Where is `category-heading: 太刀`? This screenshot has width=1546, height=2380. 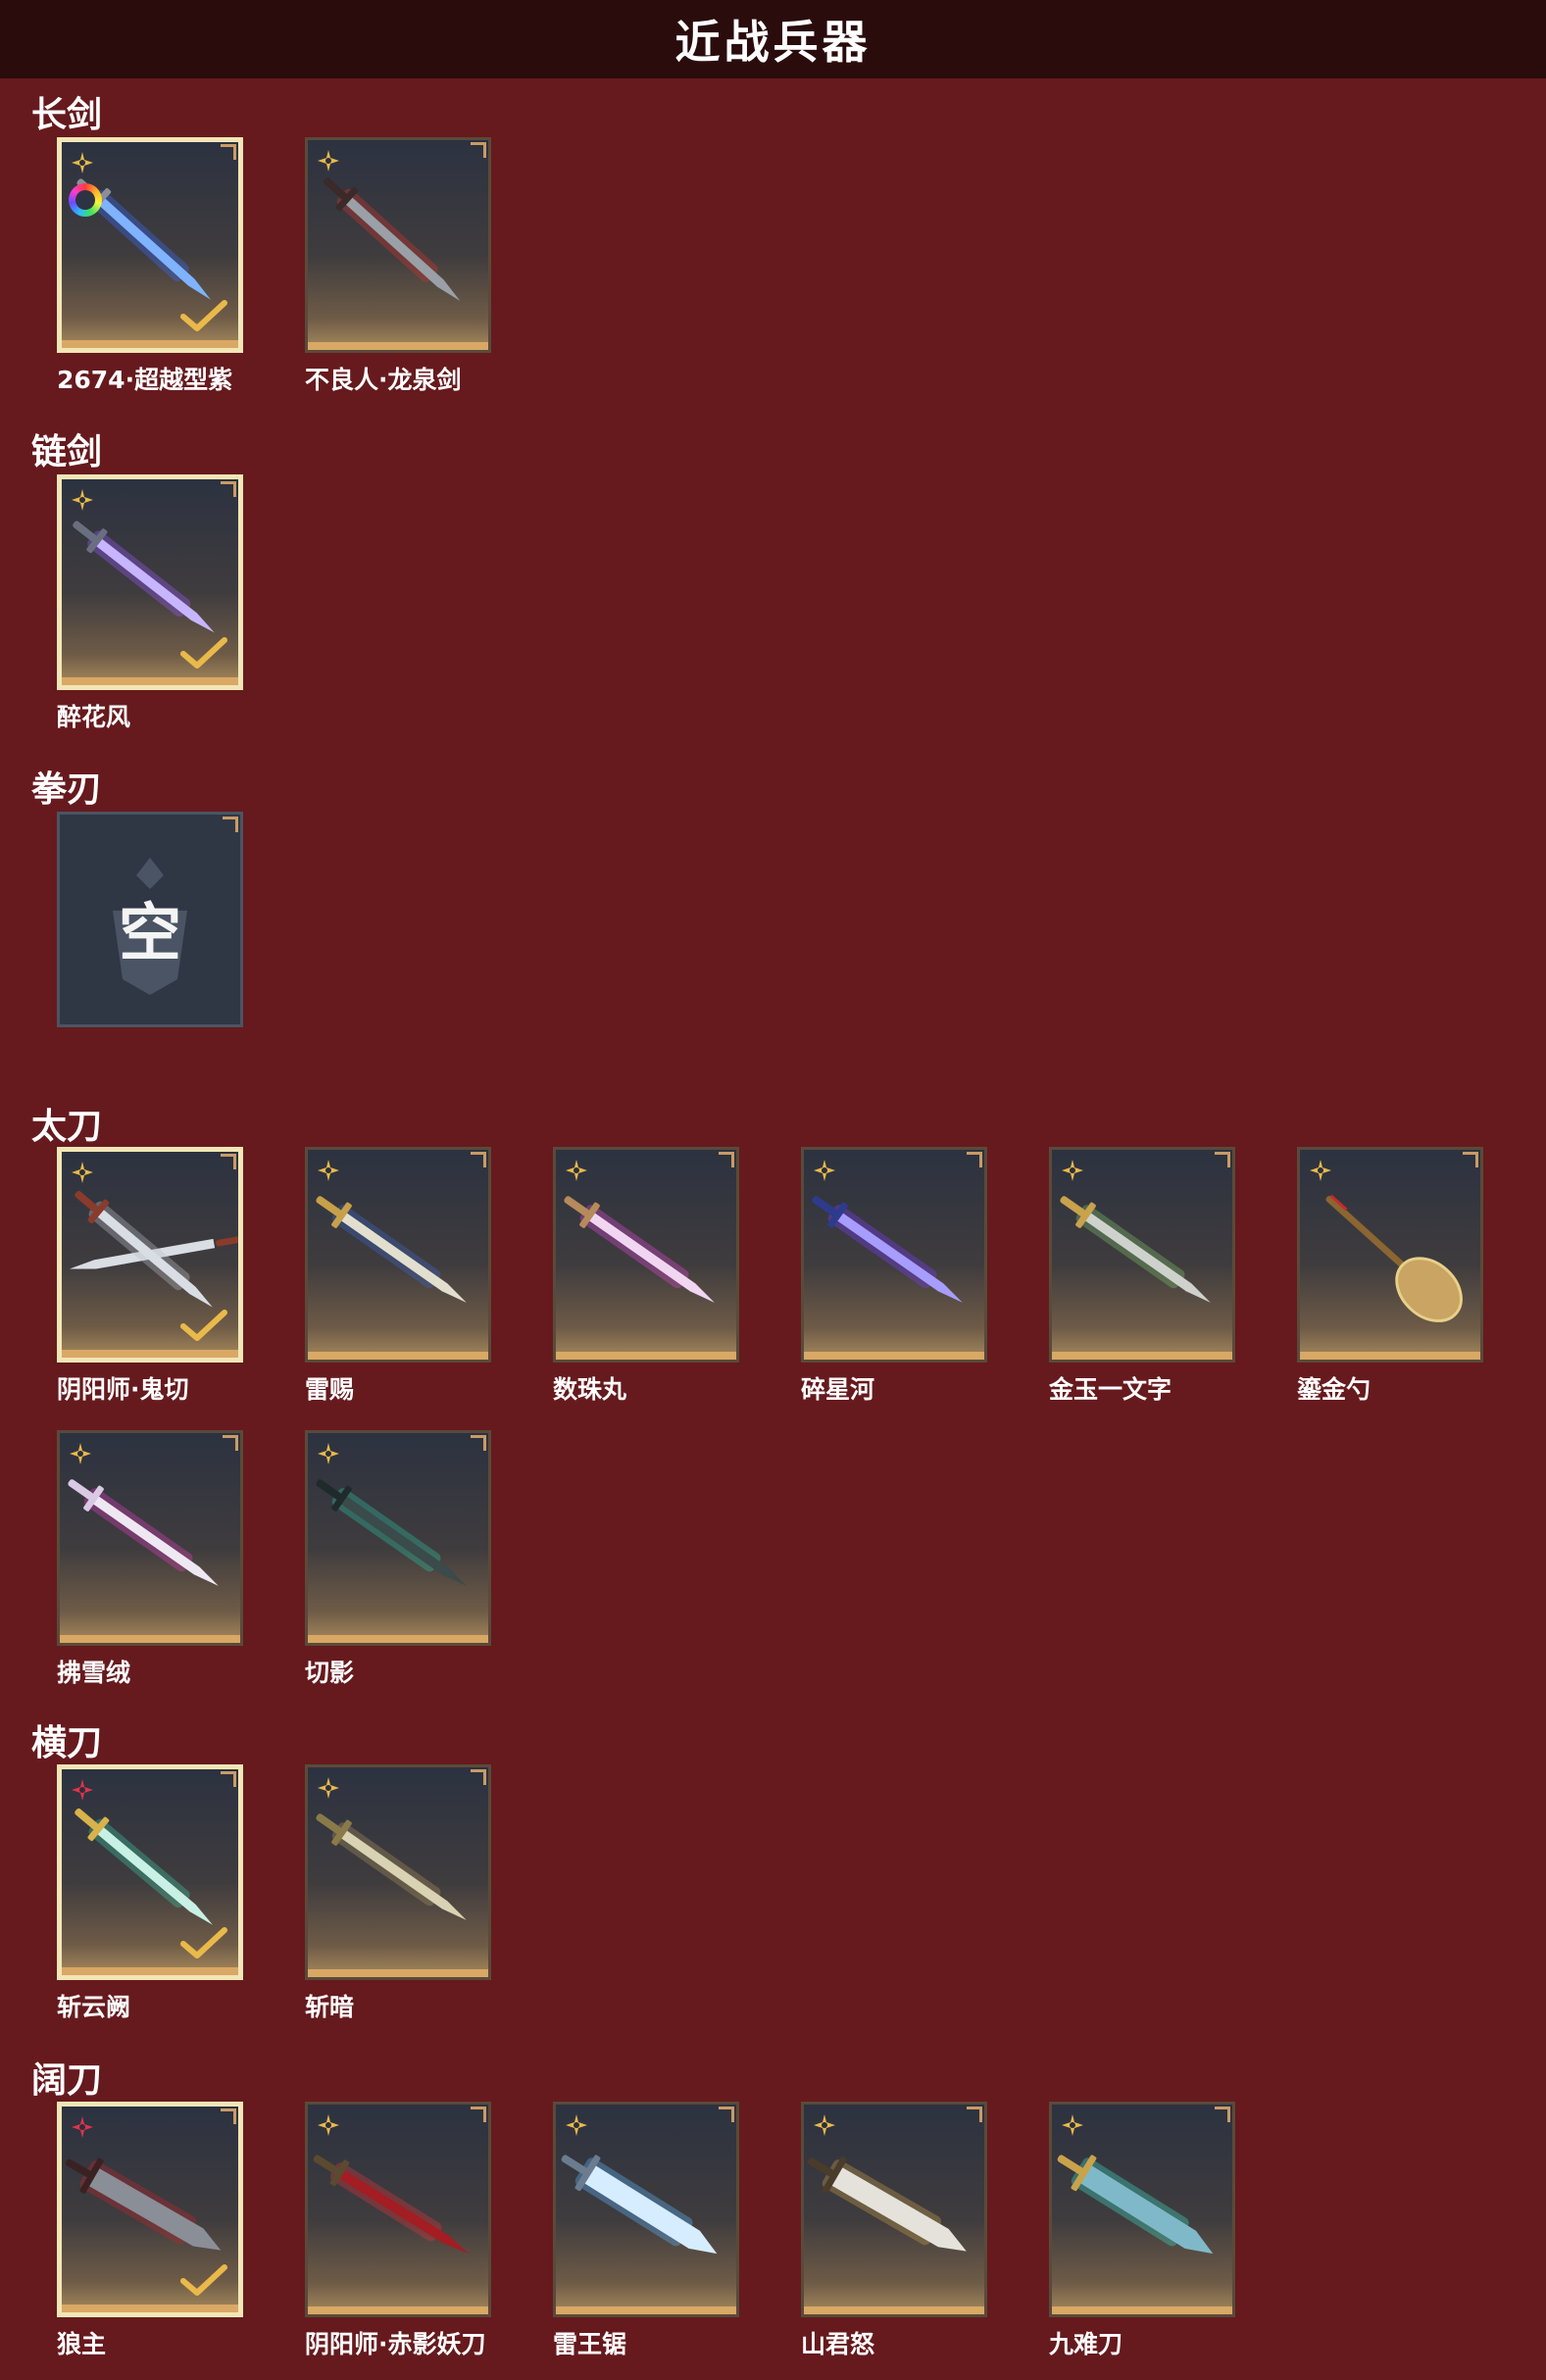 category-heading: 太刀 is located at coordinates (67, 1127).